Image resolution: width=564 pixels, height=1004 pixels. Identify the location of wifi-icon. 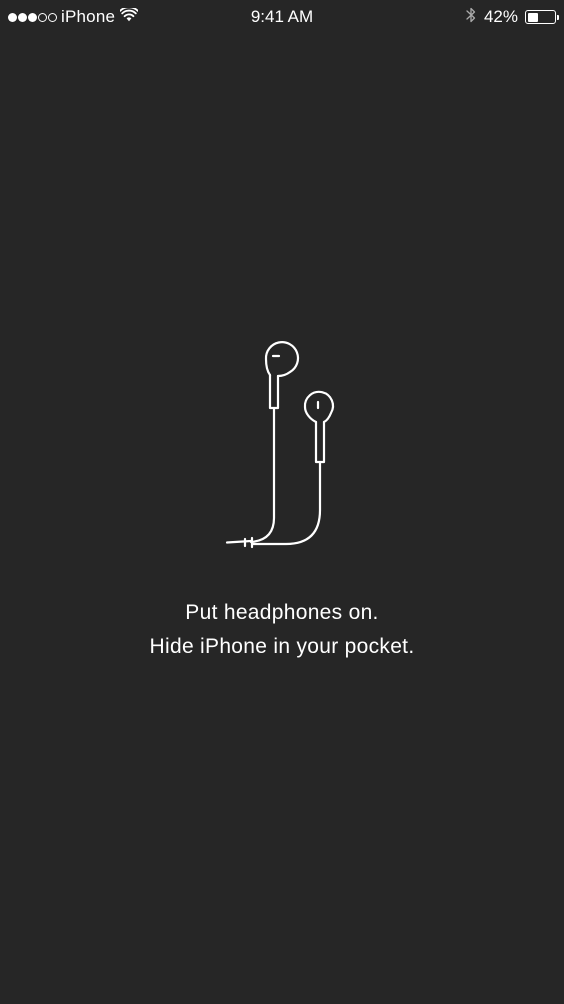
(129, 16).